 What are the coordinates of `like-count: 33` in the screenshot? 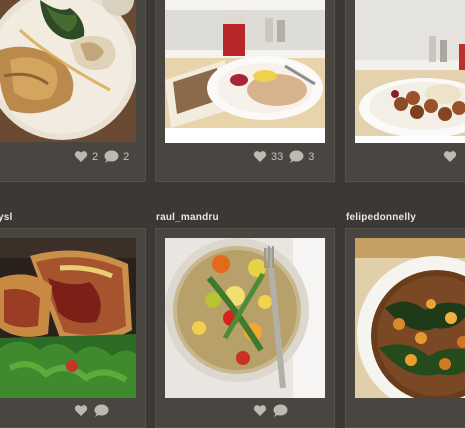 It's located at (268, 156).